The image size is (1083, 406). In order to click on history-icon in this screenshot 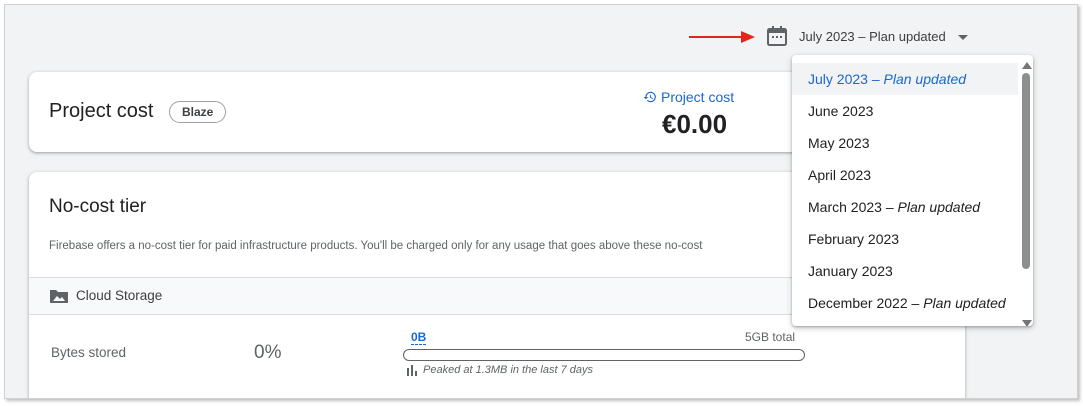, I will do `click(649, 97)`.